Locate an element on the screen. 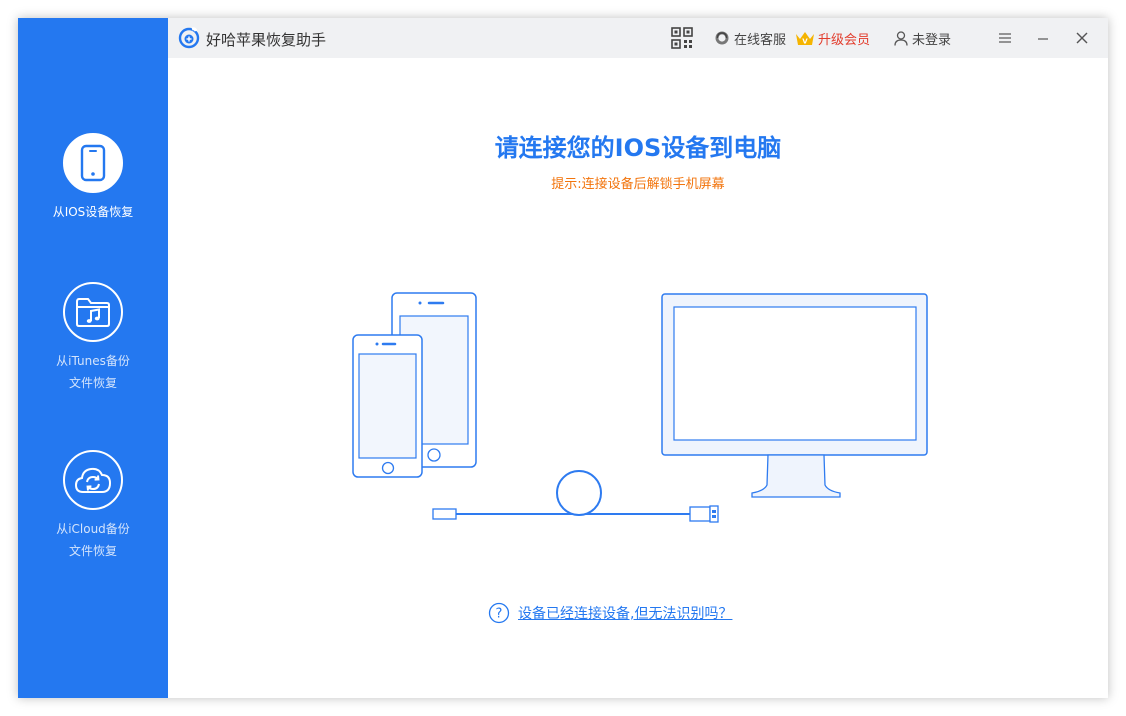  login-button: 未登录 is located at coordinates (922, 38).